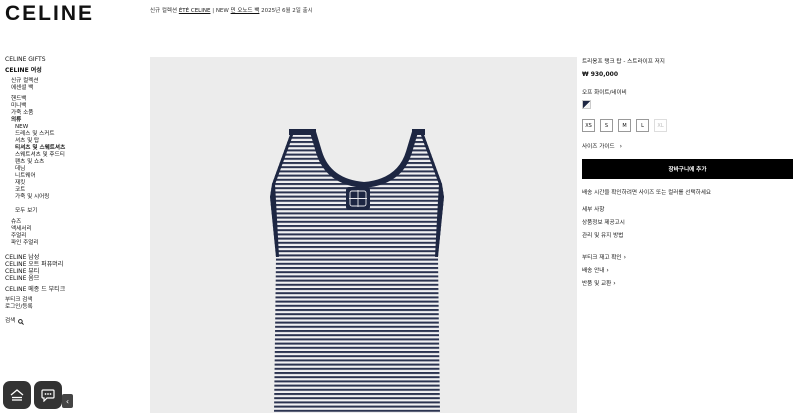 The width and height of the screenshot is (800, 413). I want to click on nav-women-essential-bags: 에센셜 백, so click(75, 88).